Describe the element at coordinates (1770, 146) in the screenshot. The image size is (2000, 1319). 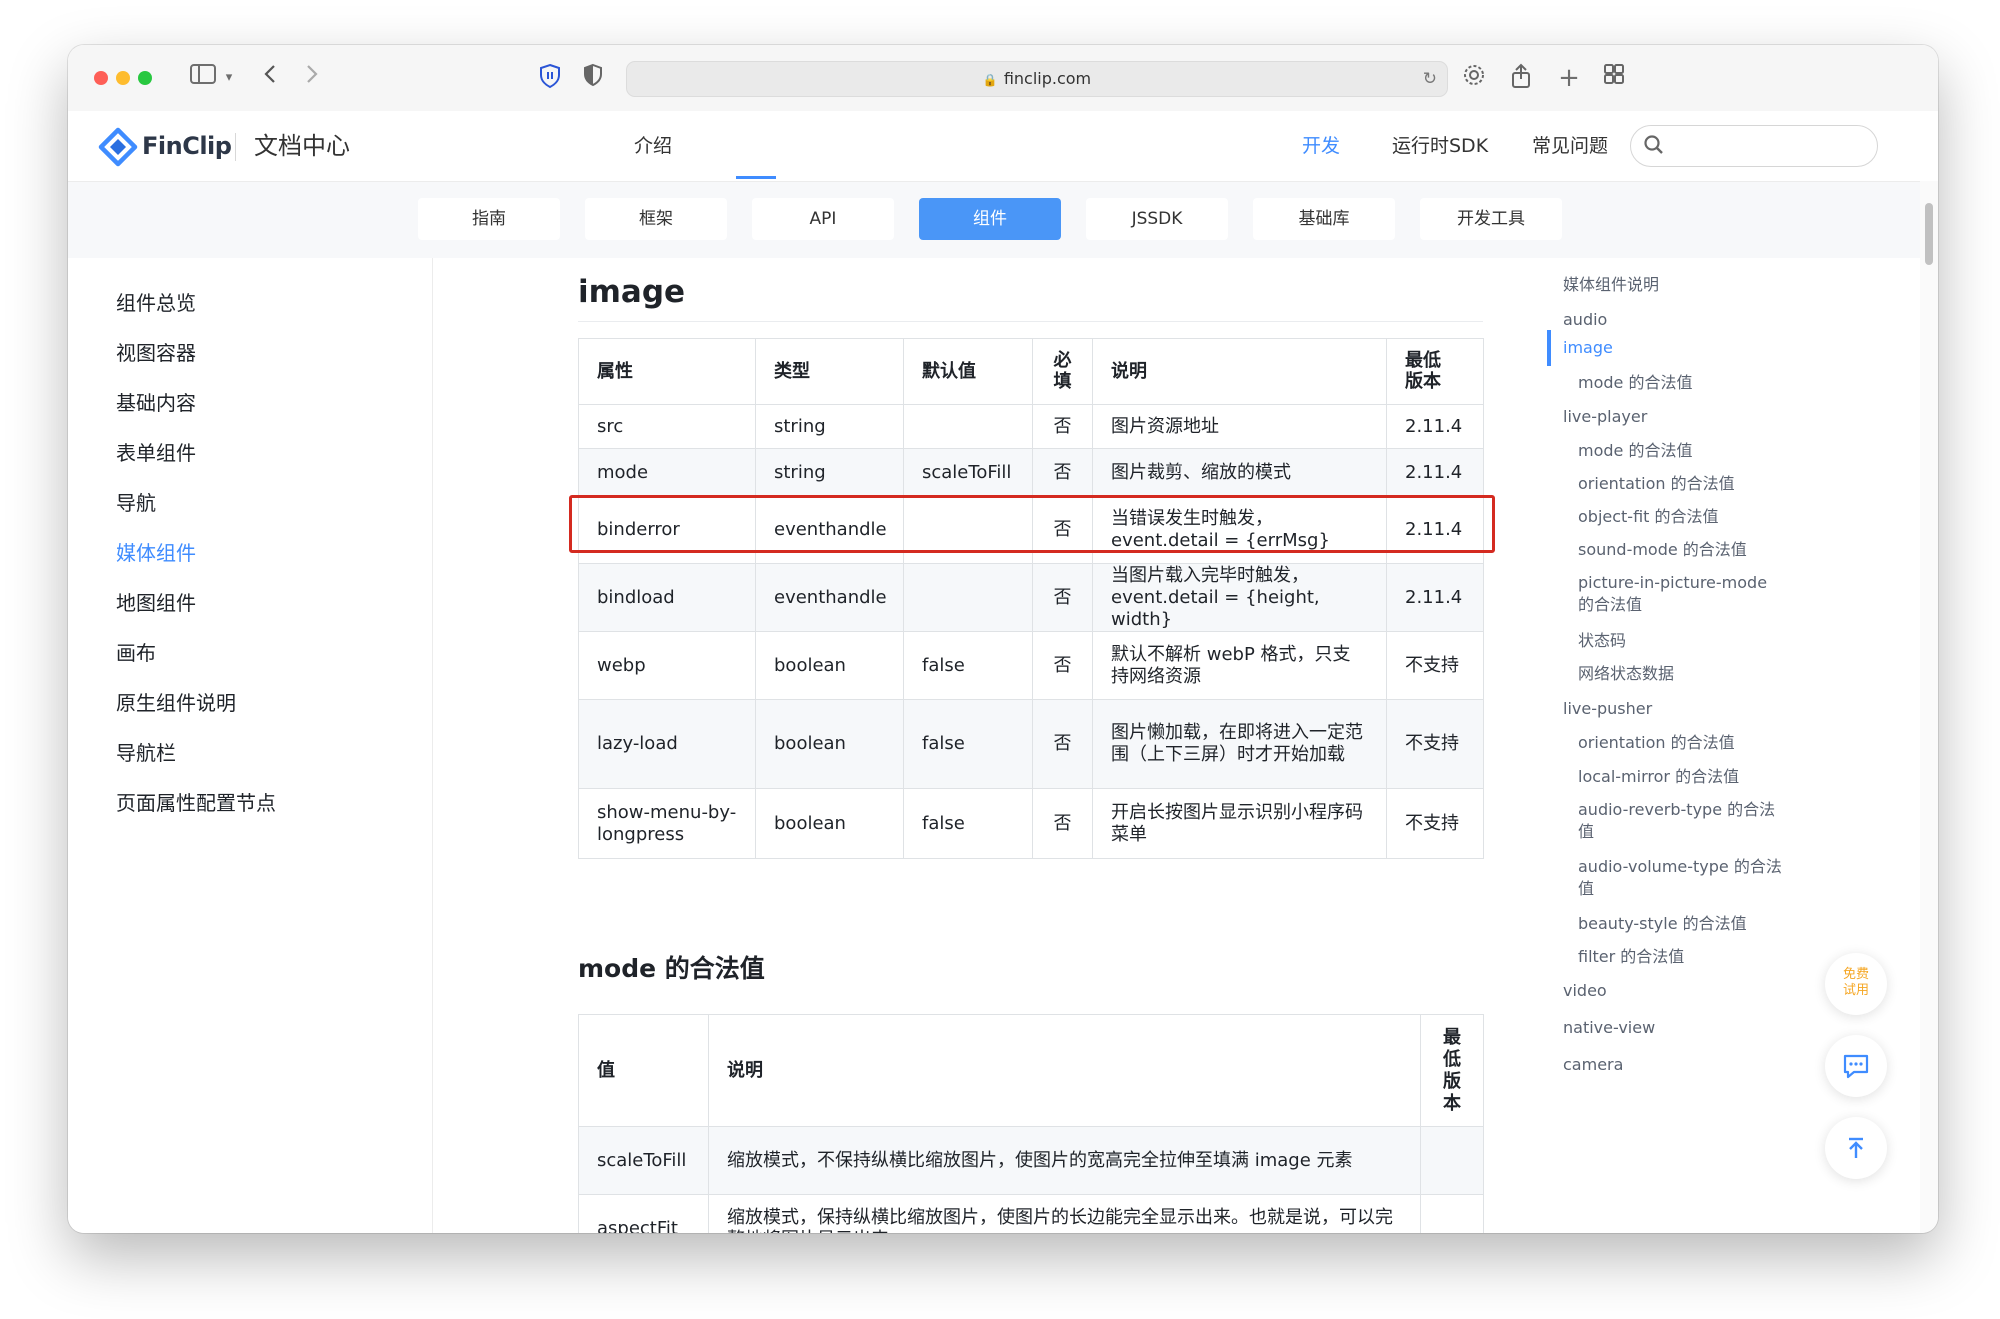
I see `search-input` at that location.